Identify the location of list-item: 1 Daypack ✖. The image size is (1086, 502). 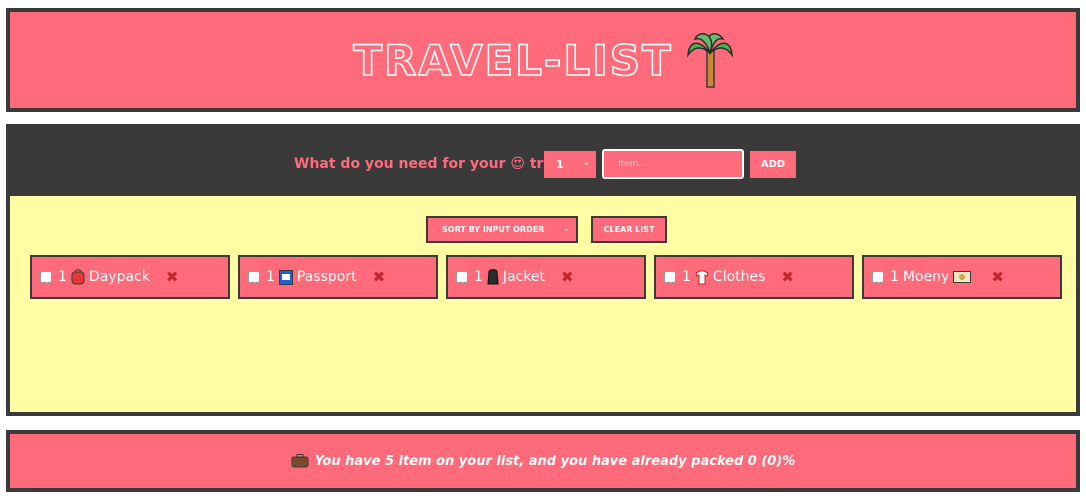
(130, 277).